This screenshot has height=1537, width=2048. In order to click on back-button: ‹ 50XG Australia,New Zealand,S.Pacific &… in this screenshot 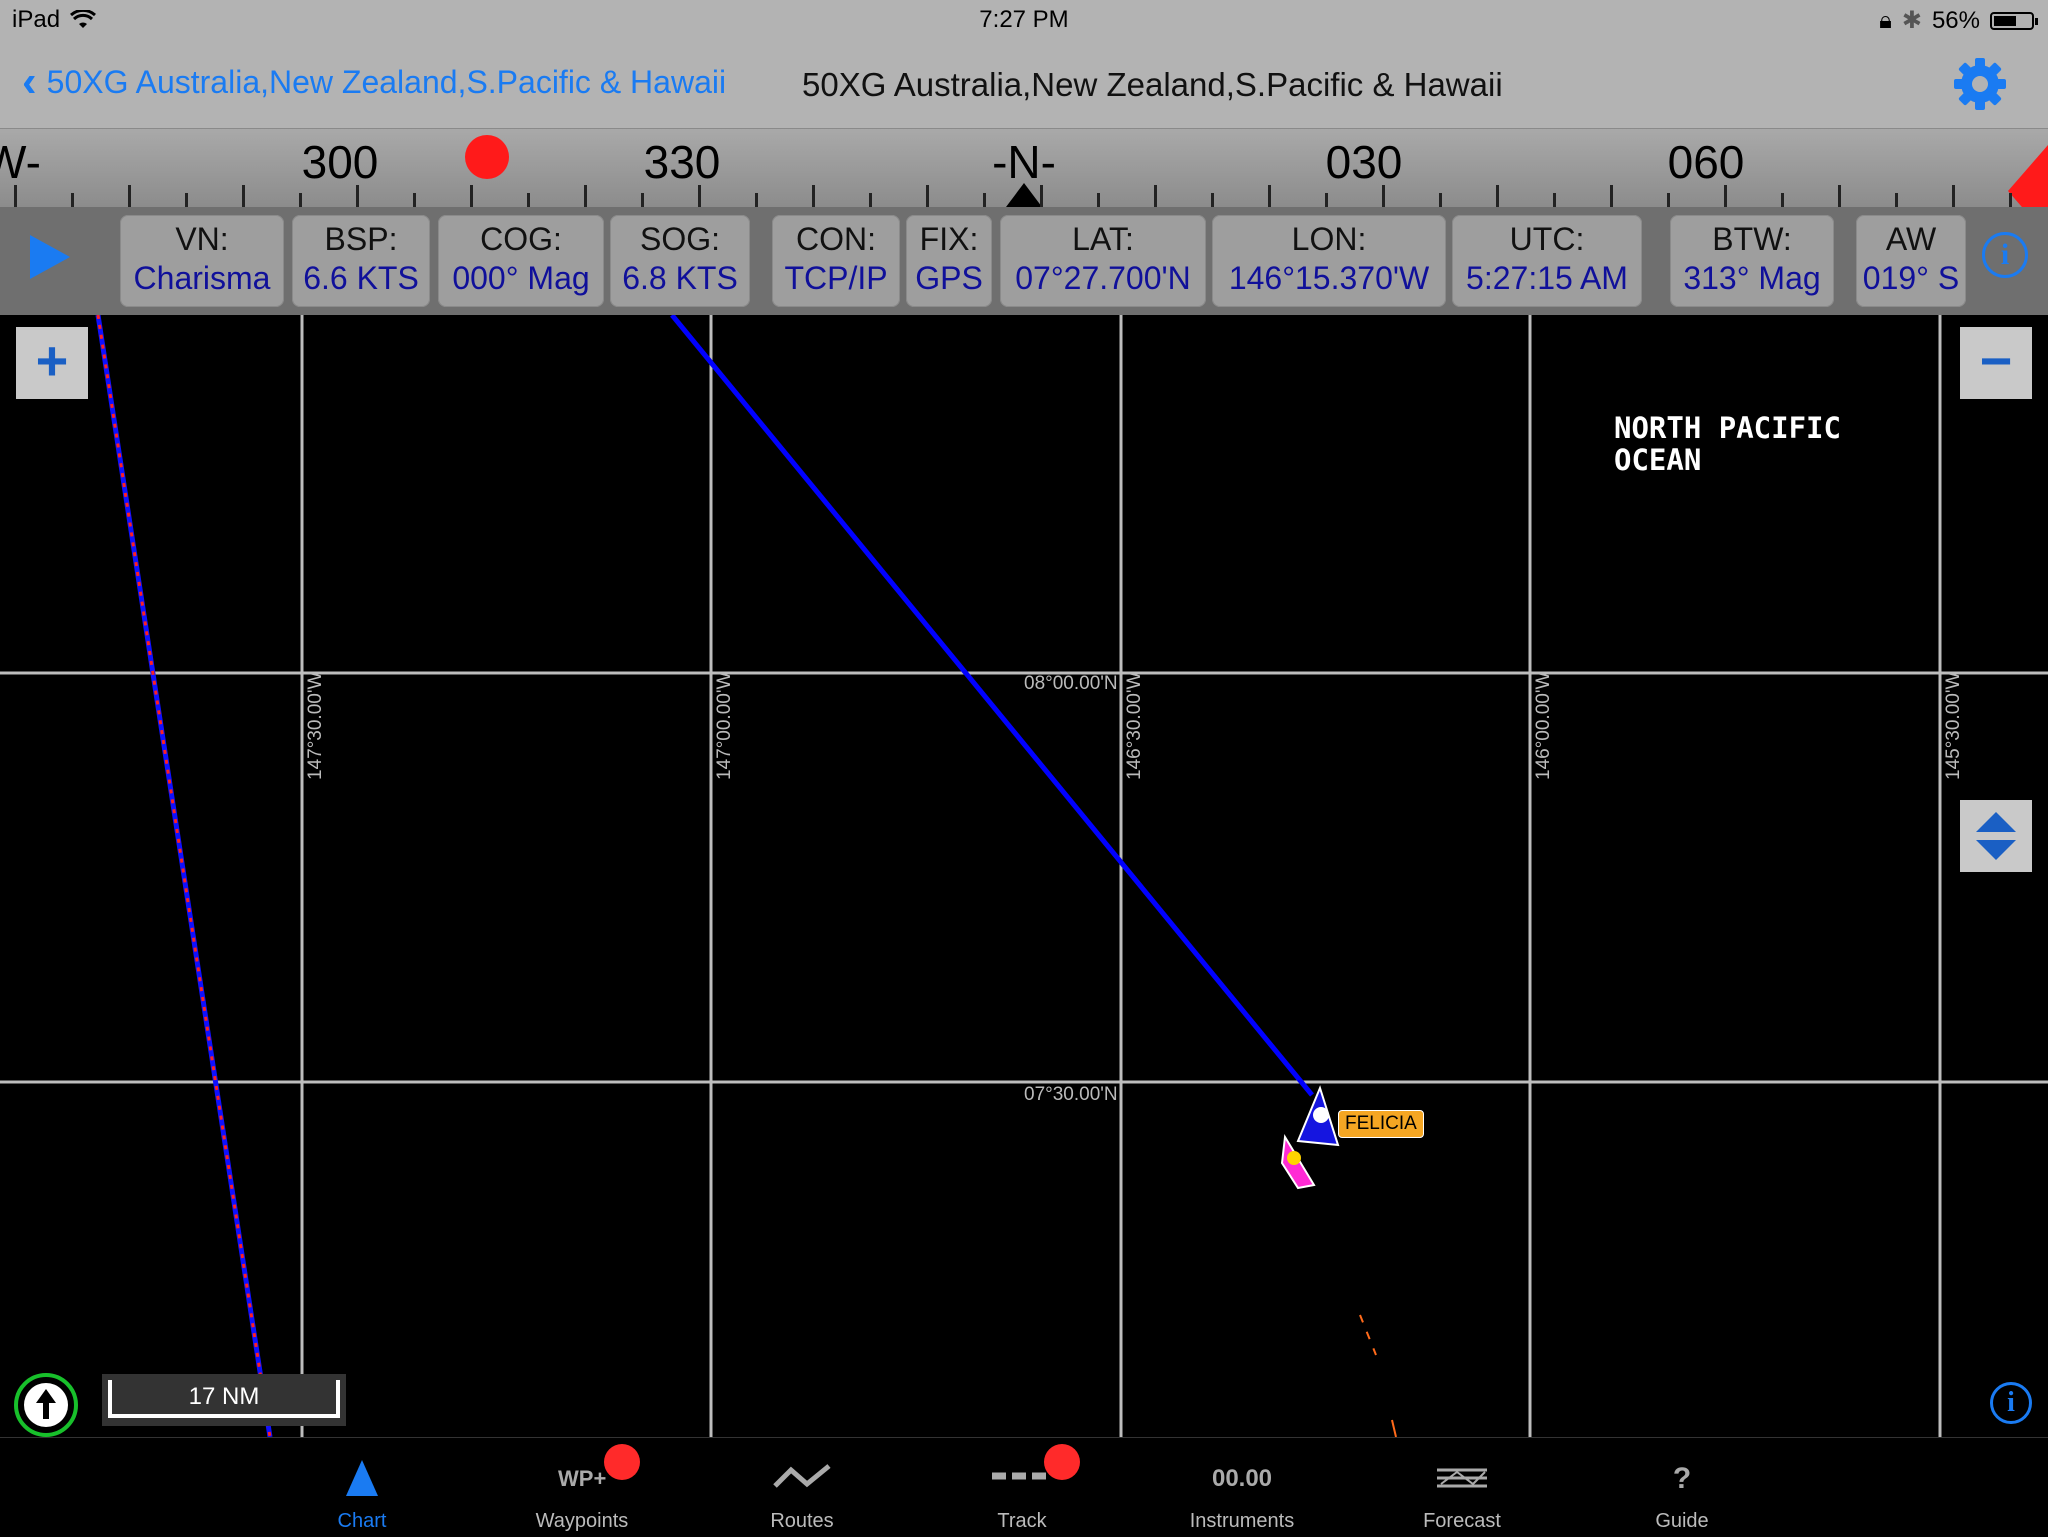, I will do `click(374, 82)`.